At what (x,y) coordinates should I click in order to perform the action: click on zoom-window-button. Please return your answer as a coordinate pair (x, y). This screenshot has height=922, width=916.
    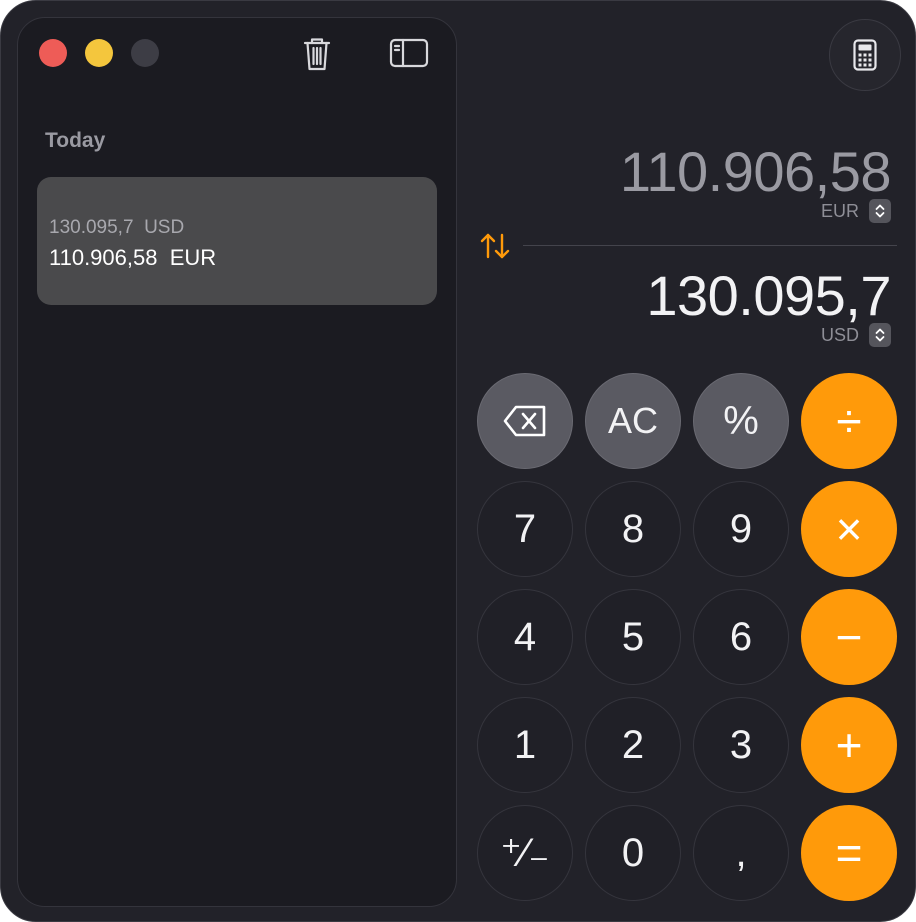
    Looking at the image, I should click on (145, 53).